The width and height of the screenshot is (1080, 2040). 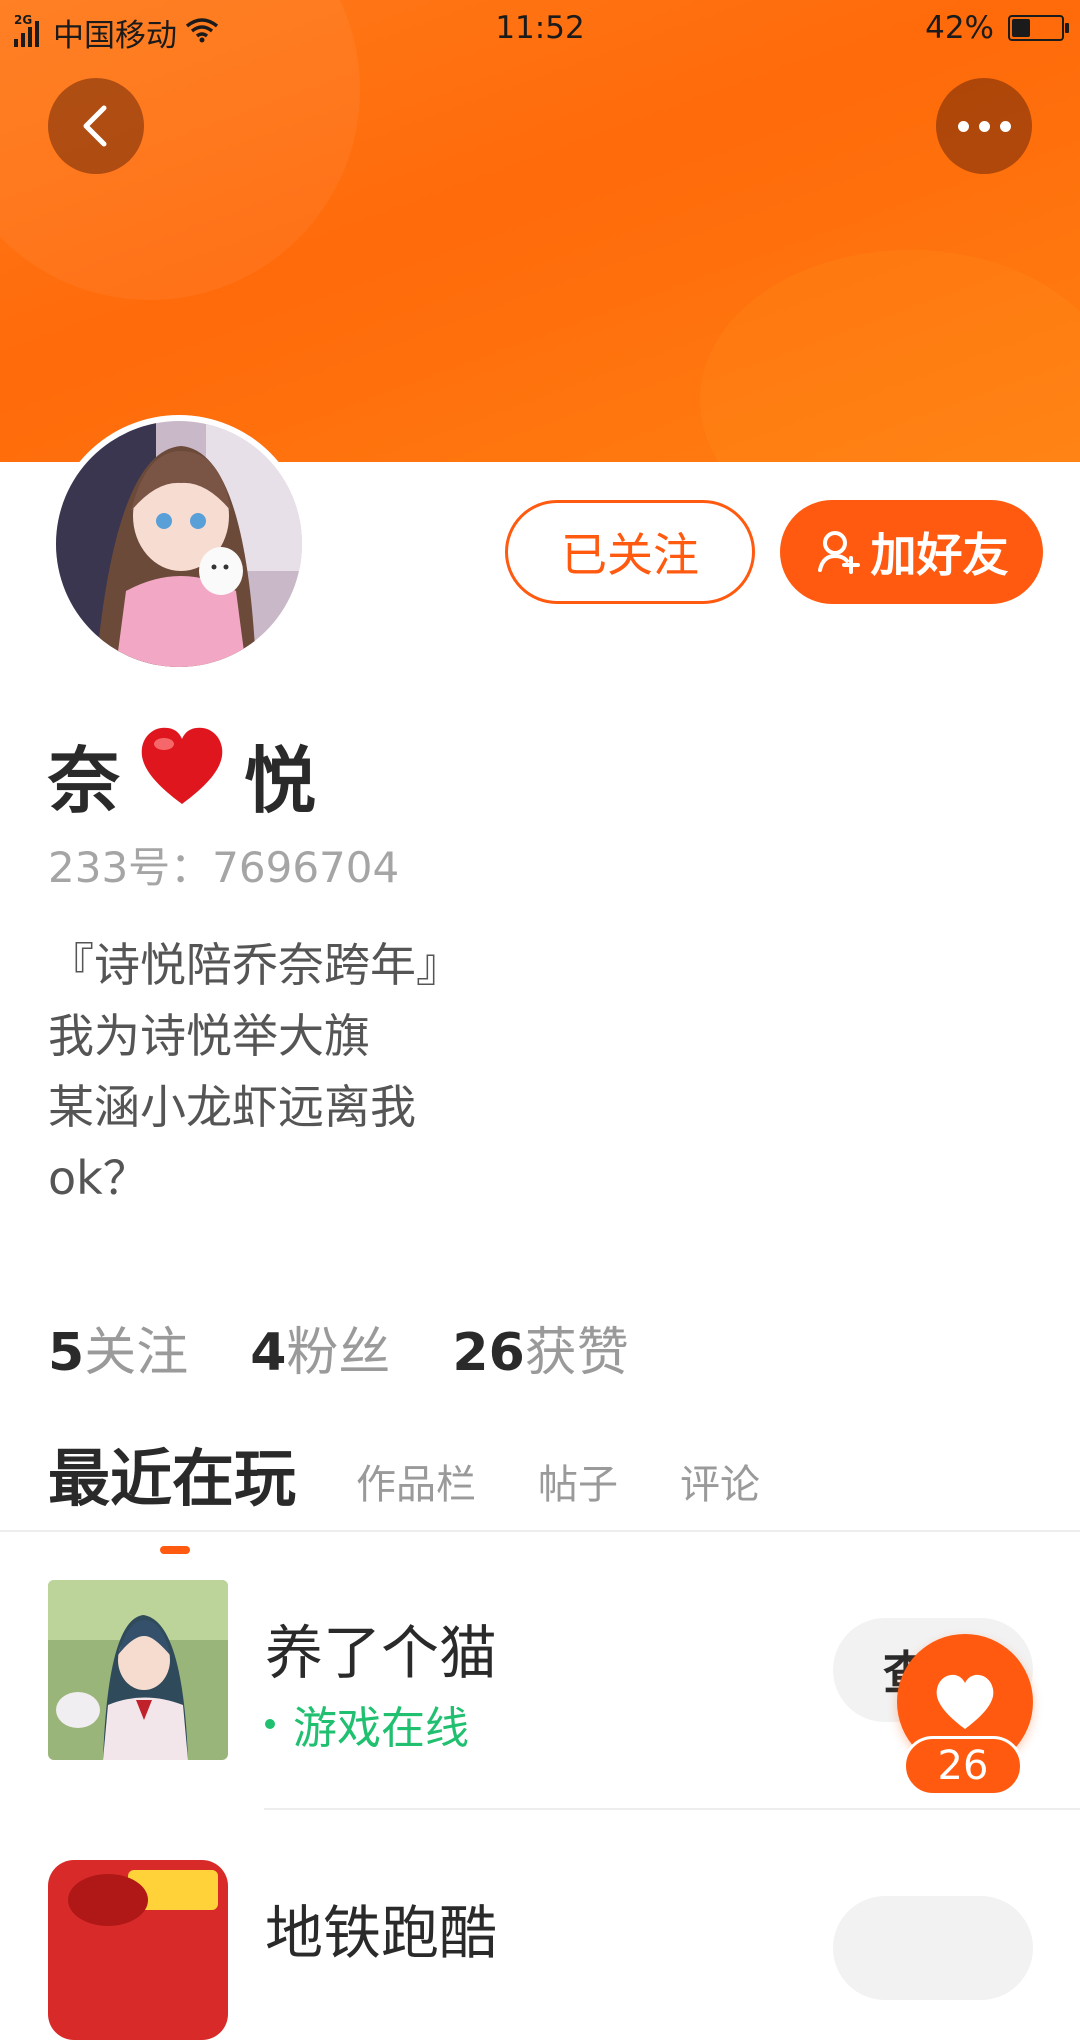 I want to click on profile-name: 奈 悦, so click(x=182, y=774).